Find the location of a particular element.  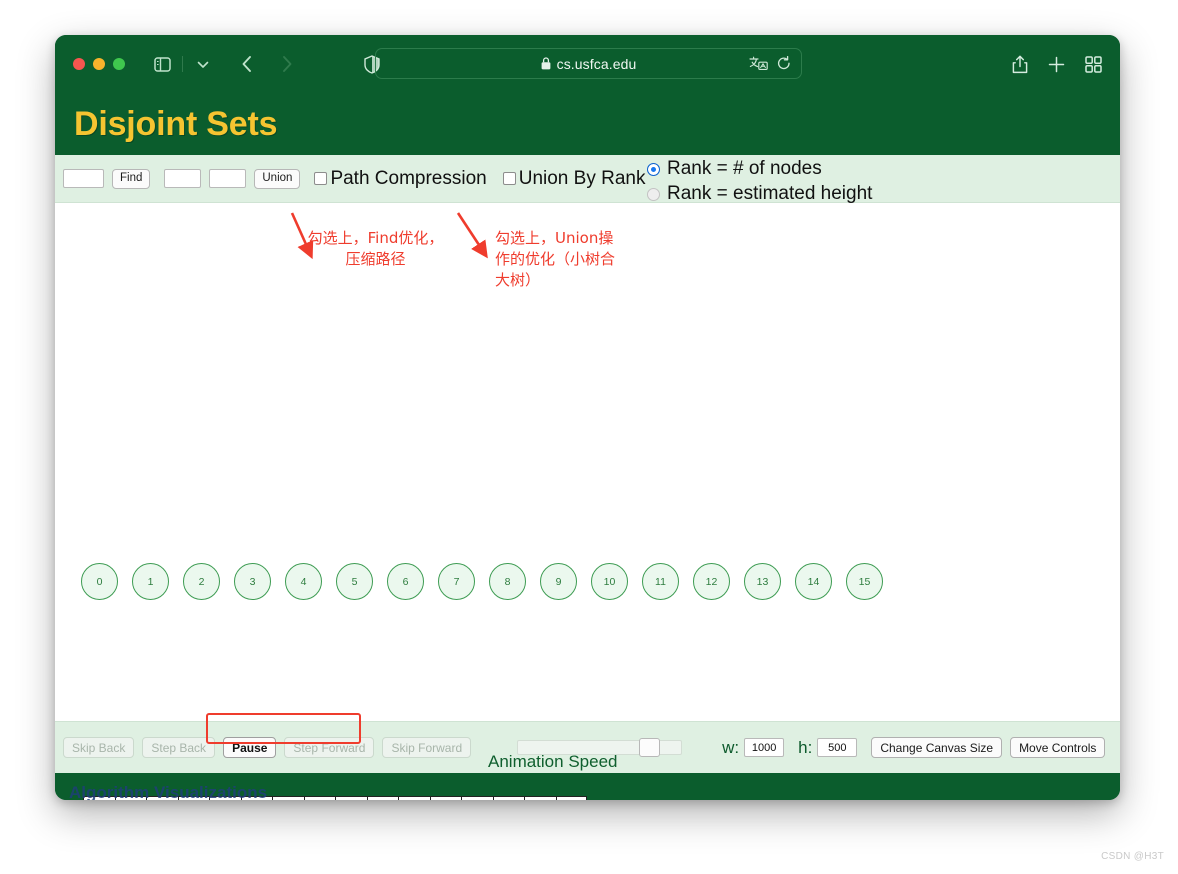

skip-forward-button: Skip Forward is located at coordinates (427, 747).